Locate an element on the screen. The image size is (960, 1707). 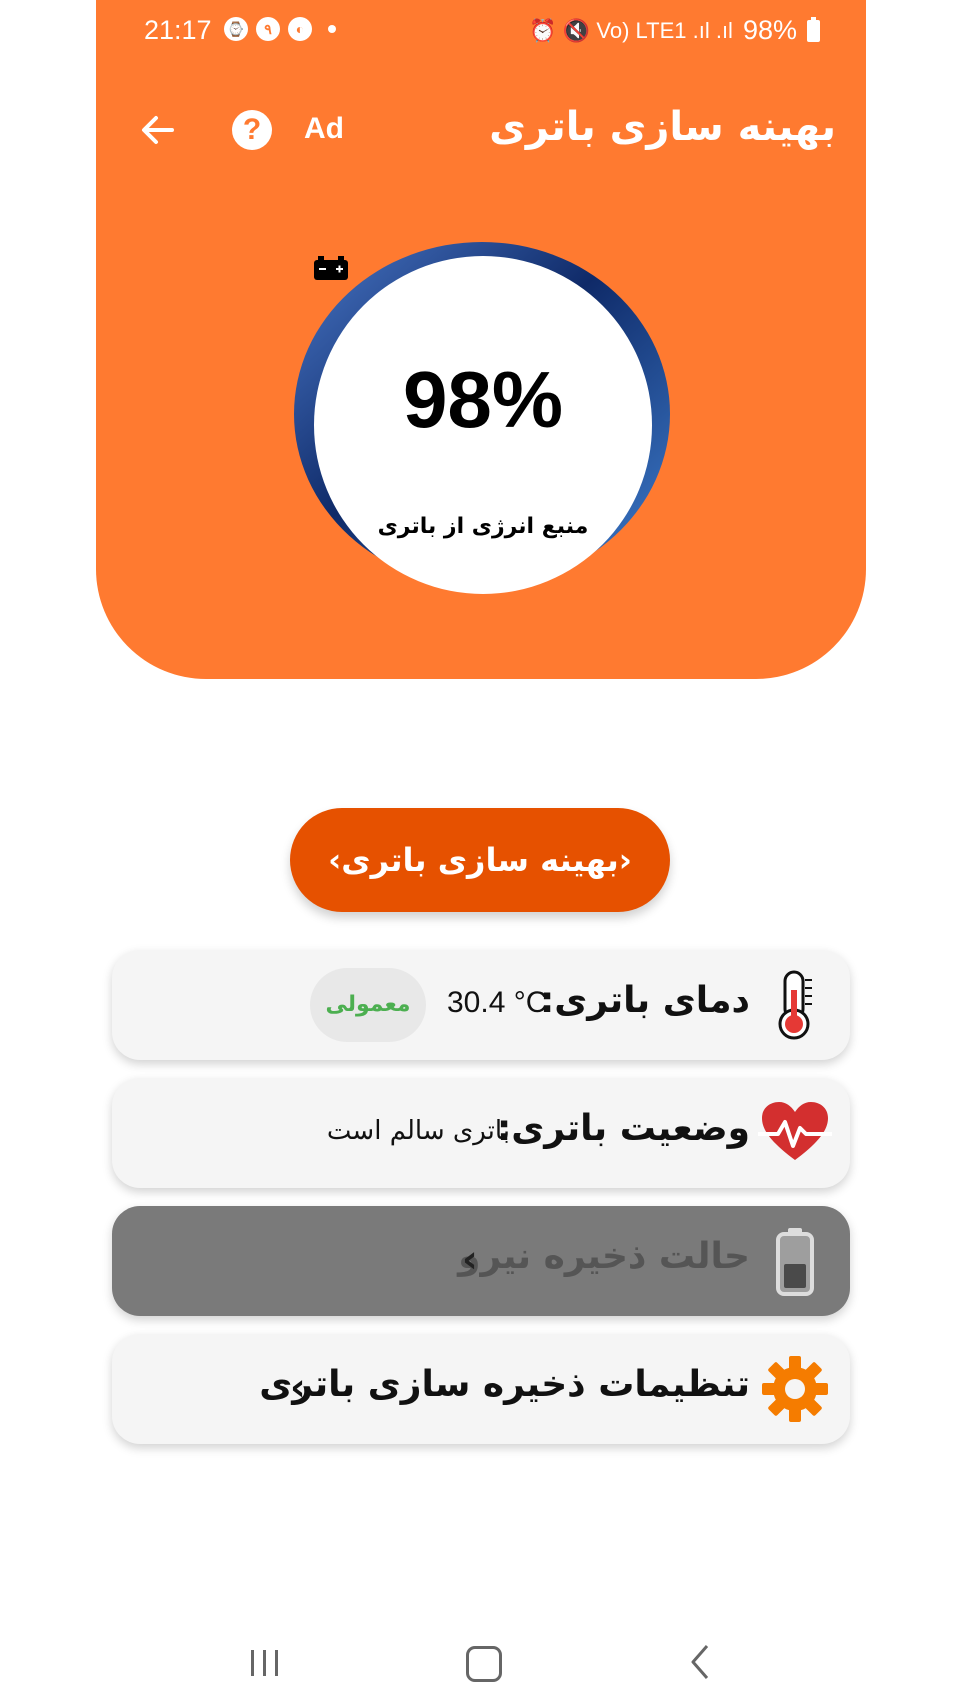
notification-badge-icon: ۹ is located at coordinates (268, 29).